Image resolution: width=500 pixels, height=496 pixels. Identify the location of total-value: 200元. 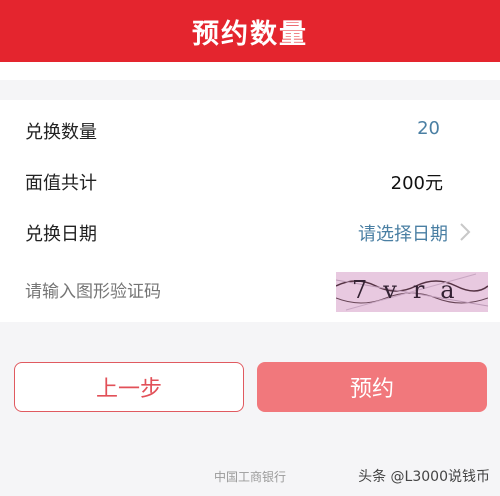
(416, 183).